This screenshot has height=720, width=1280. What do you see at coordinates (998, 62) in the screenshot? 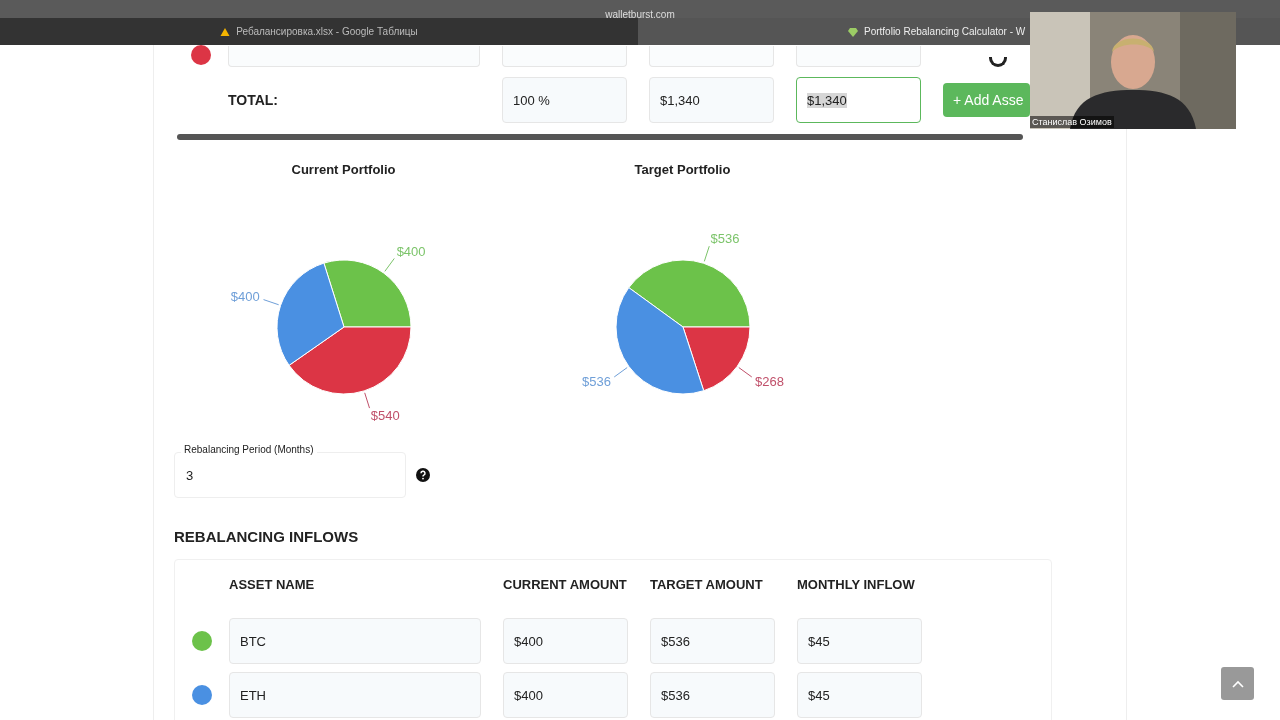
I see `remove-icon` at bounding box center [998, 62].